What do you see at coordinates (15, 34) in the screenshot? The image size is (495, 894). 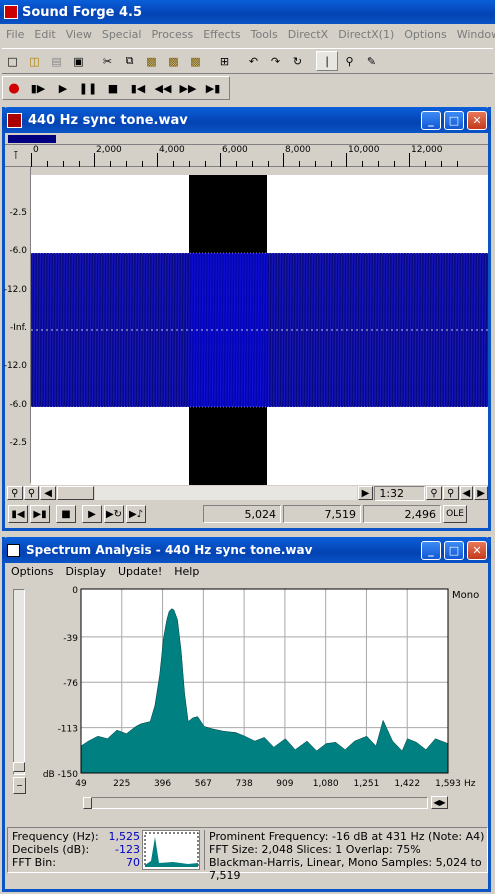 I see `menu-file: File` at bounding box center [15, 34].